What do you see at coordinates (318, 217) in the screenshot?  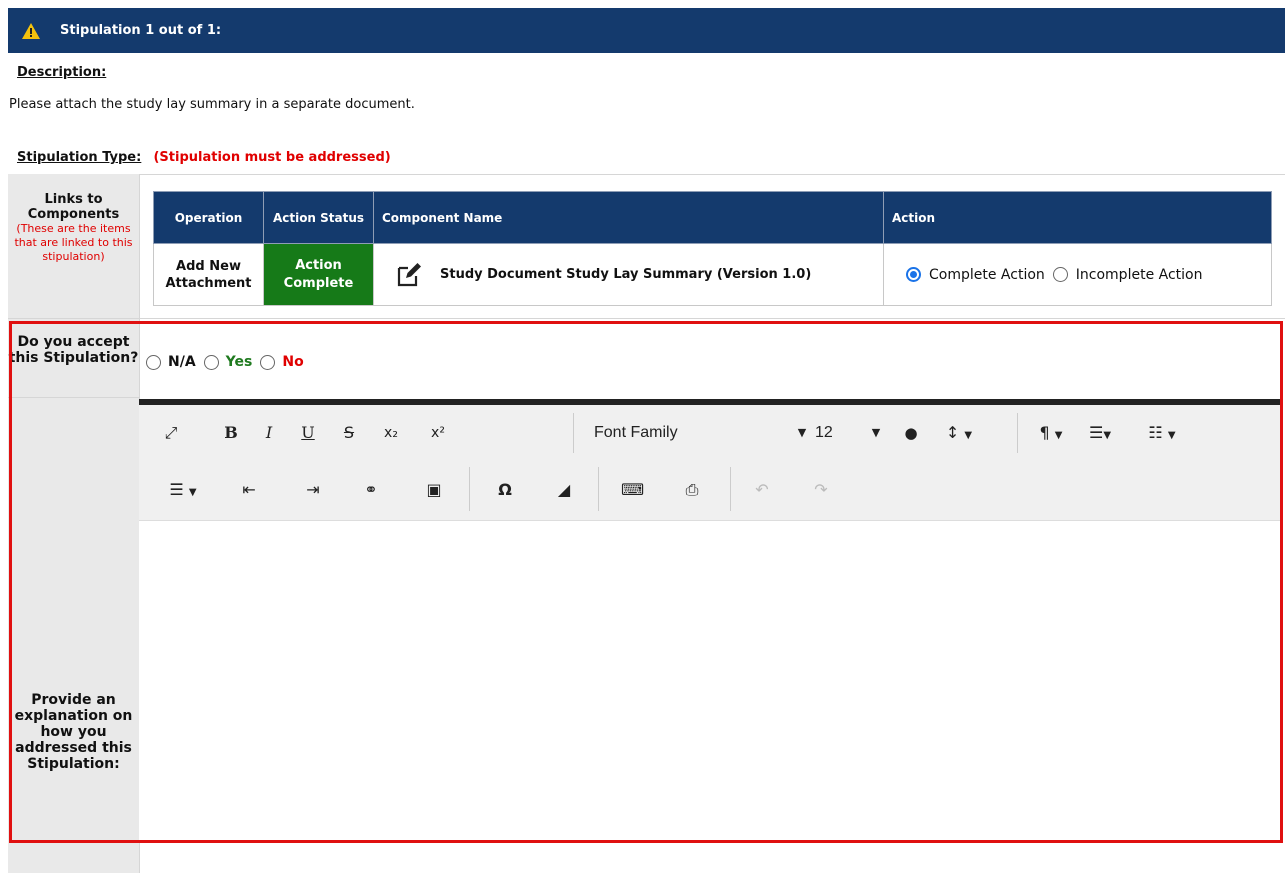 I see `col-action-status: Action Status` at bounding box center [318, 217].